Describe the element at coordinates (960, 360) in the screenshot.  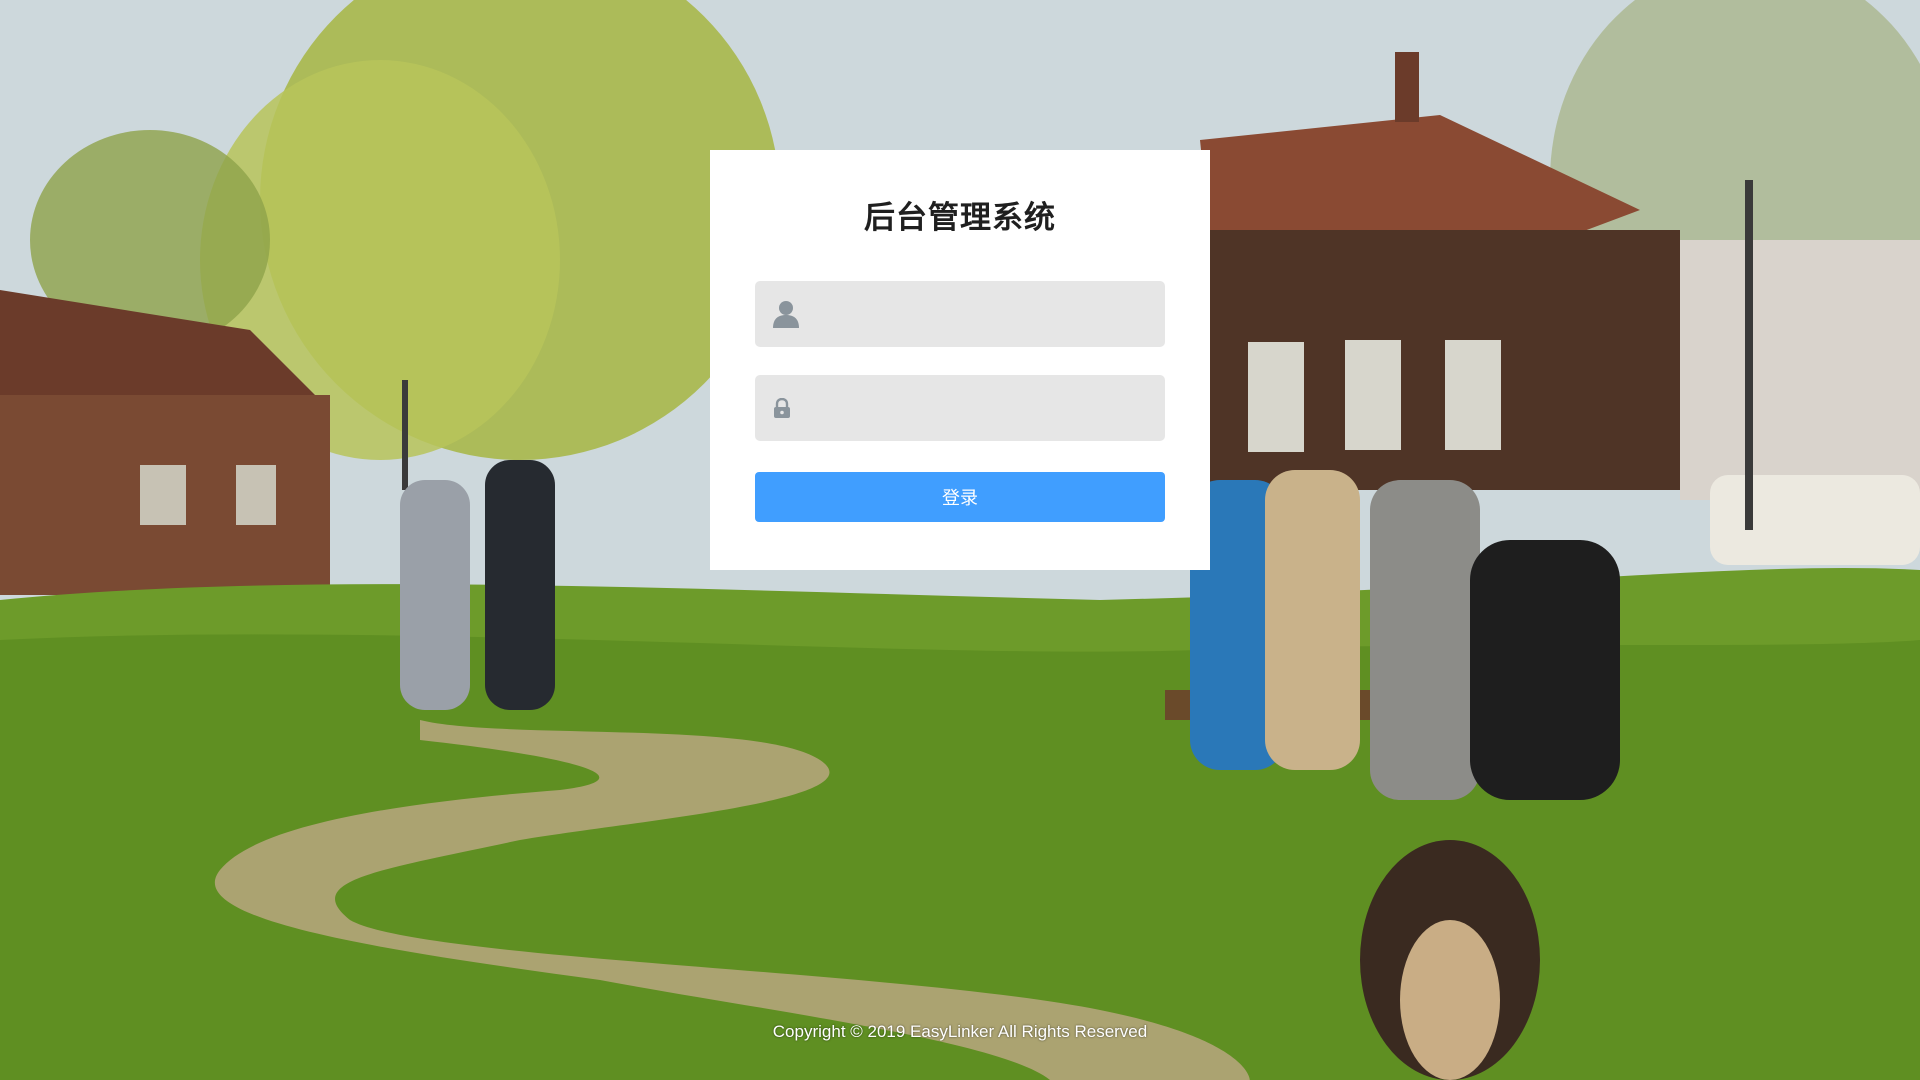
I see `login-card: 后台管理系统 登录` at that location.